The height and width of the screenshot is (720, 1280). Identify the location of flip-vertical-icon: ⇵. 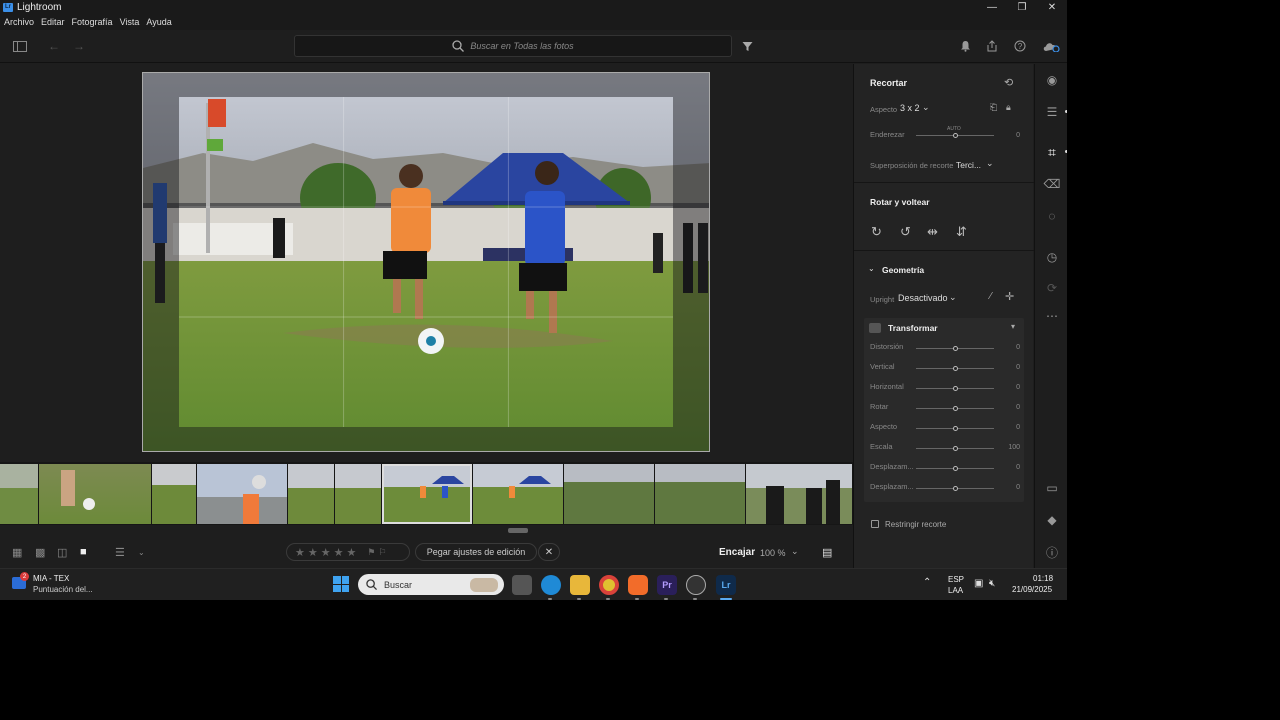
(961, 232).